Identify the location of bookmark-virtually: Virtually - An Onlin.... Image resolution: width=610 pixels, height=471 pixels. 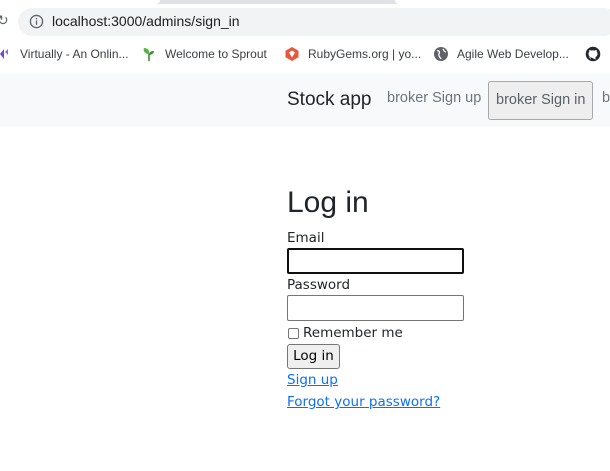
(64, 54).